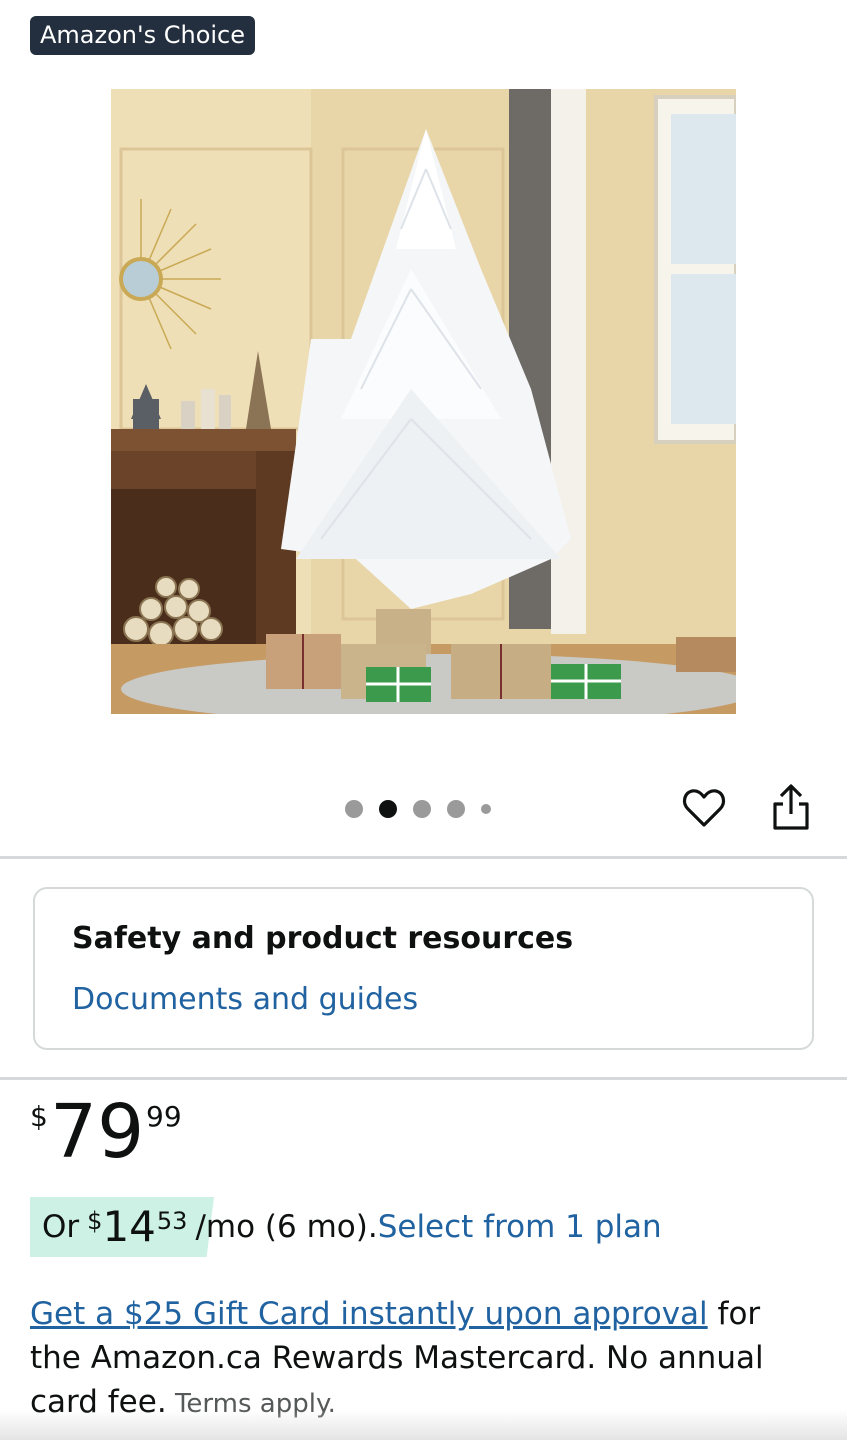 The height and width of the screenshot is (1440, 847). I want to click on installment-currency: $, so click(95, 1221).